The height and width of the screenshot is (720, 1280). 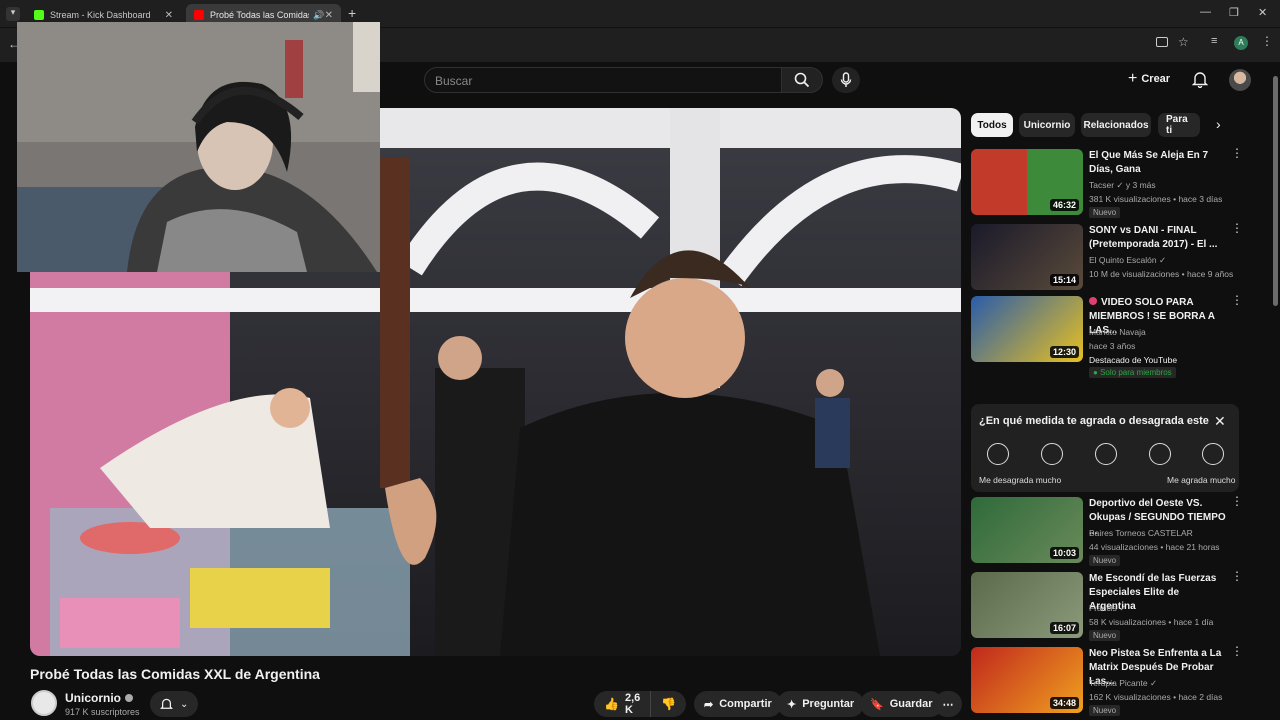 What do you see at coordinates (1241, 43) in the screenshot?
I see `profile-avatar: A` at bounding box center [1241, 43].